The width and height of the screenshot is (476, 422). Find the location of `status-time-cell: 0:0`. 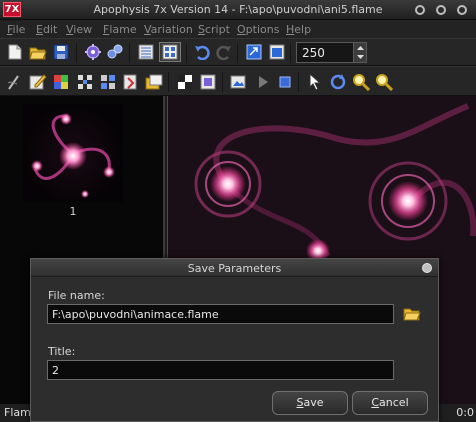

status-time-cell: 0:0 is located at coordinates (462, 413).